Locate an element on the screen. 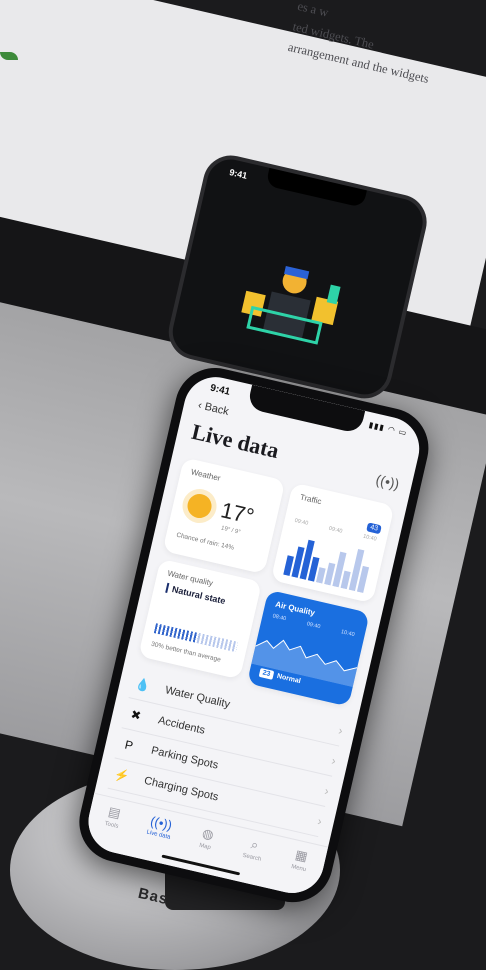  air-quality-card: Air Quality 08:40 09:40 10:40 23 Normal is located at coordinates (308, 648).